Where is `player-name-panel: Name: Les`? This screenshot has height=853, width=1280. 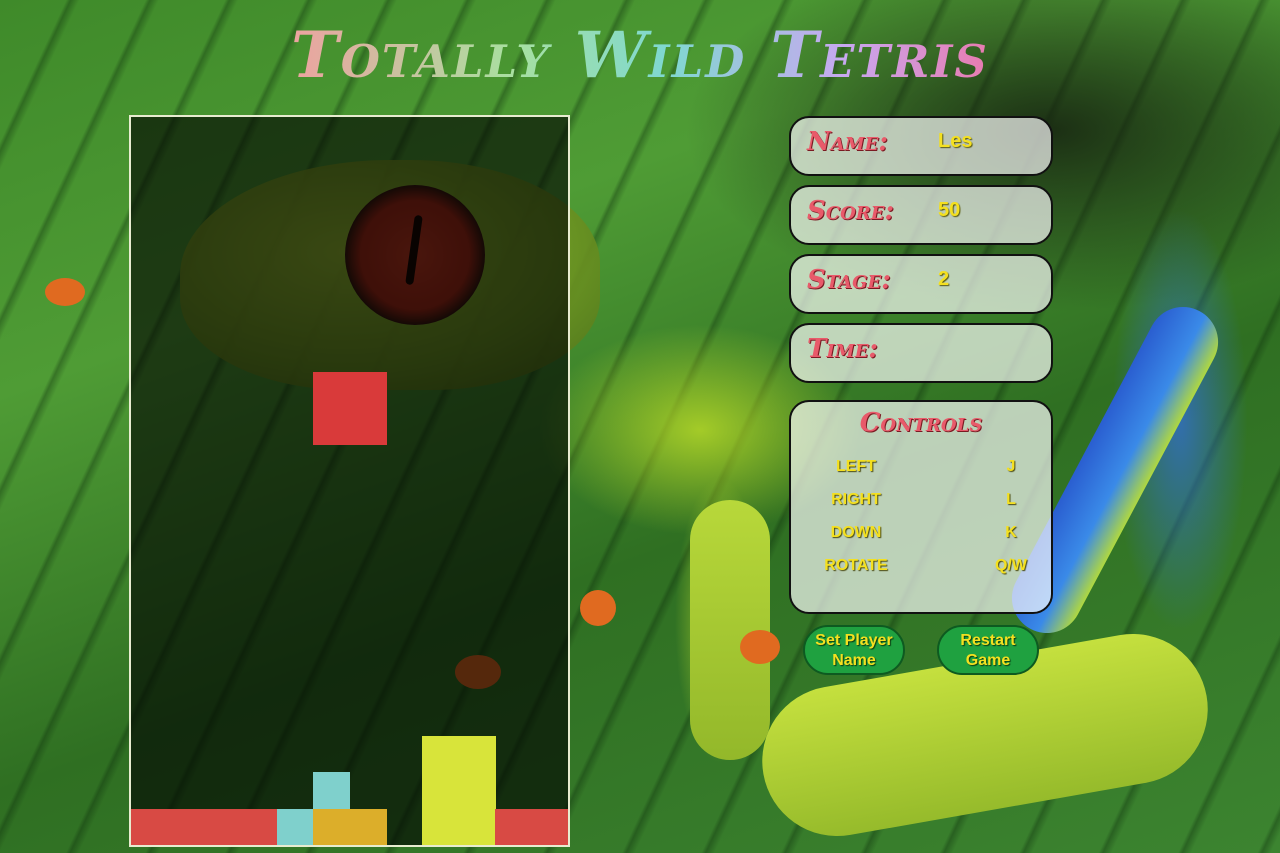
player-name-panel: Name: Les is located at coordinates (921, 146).